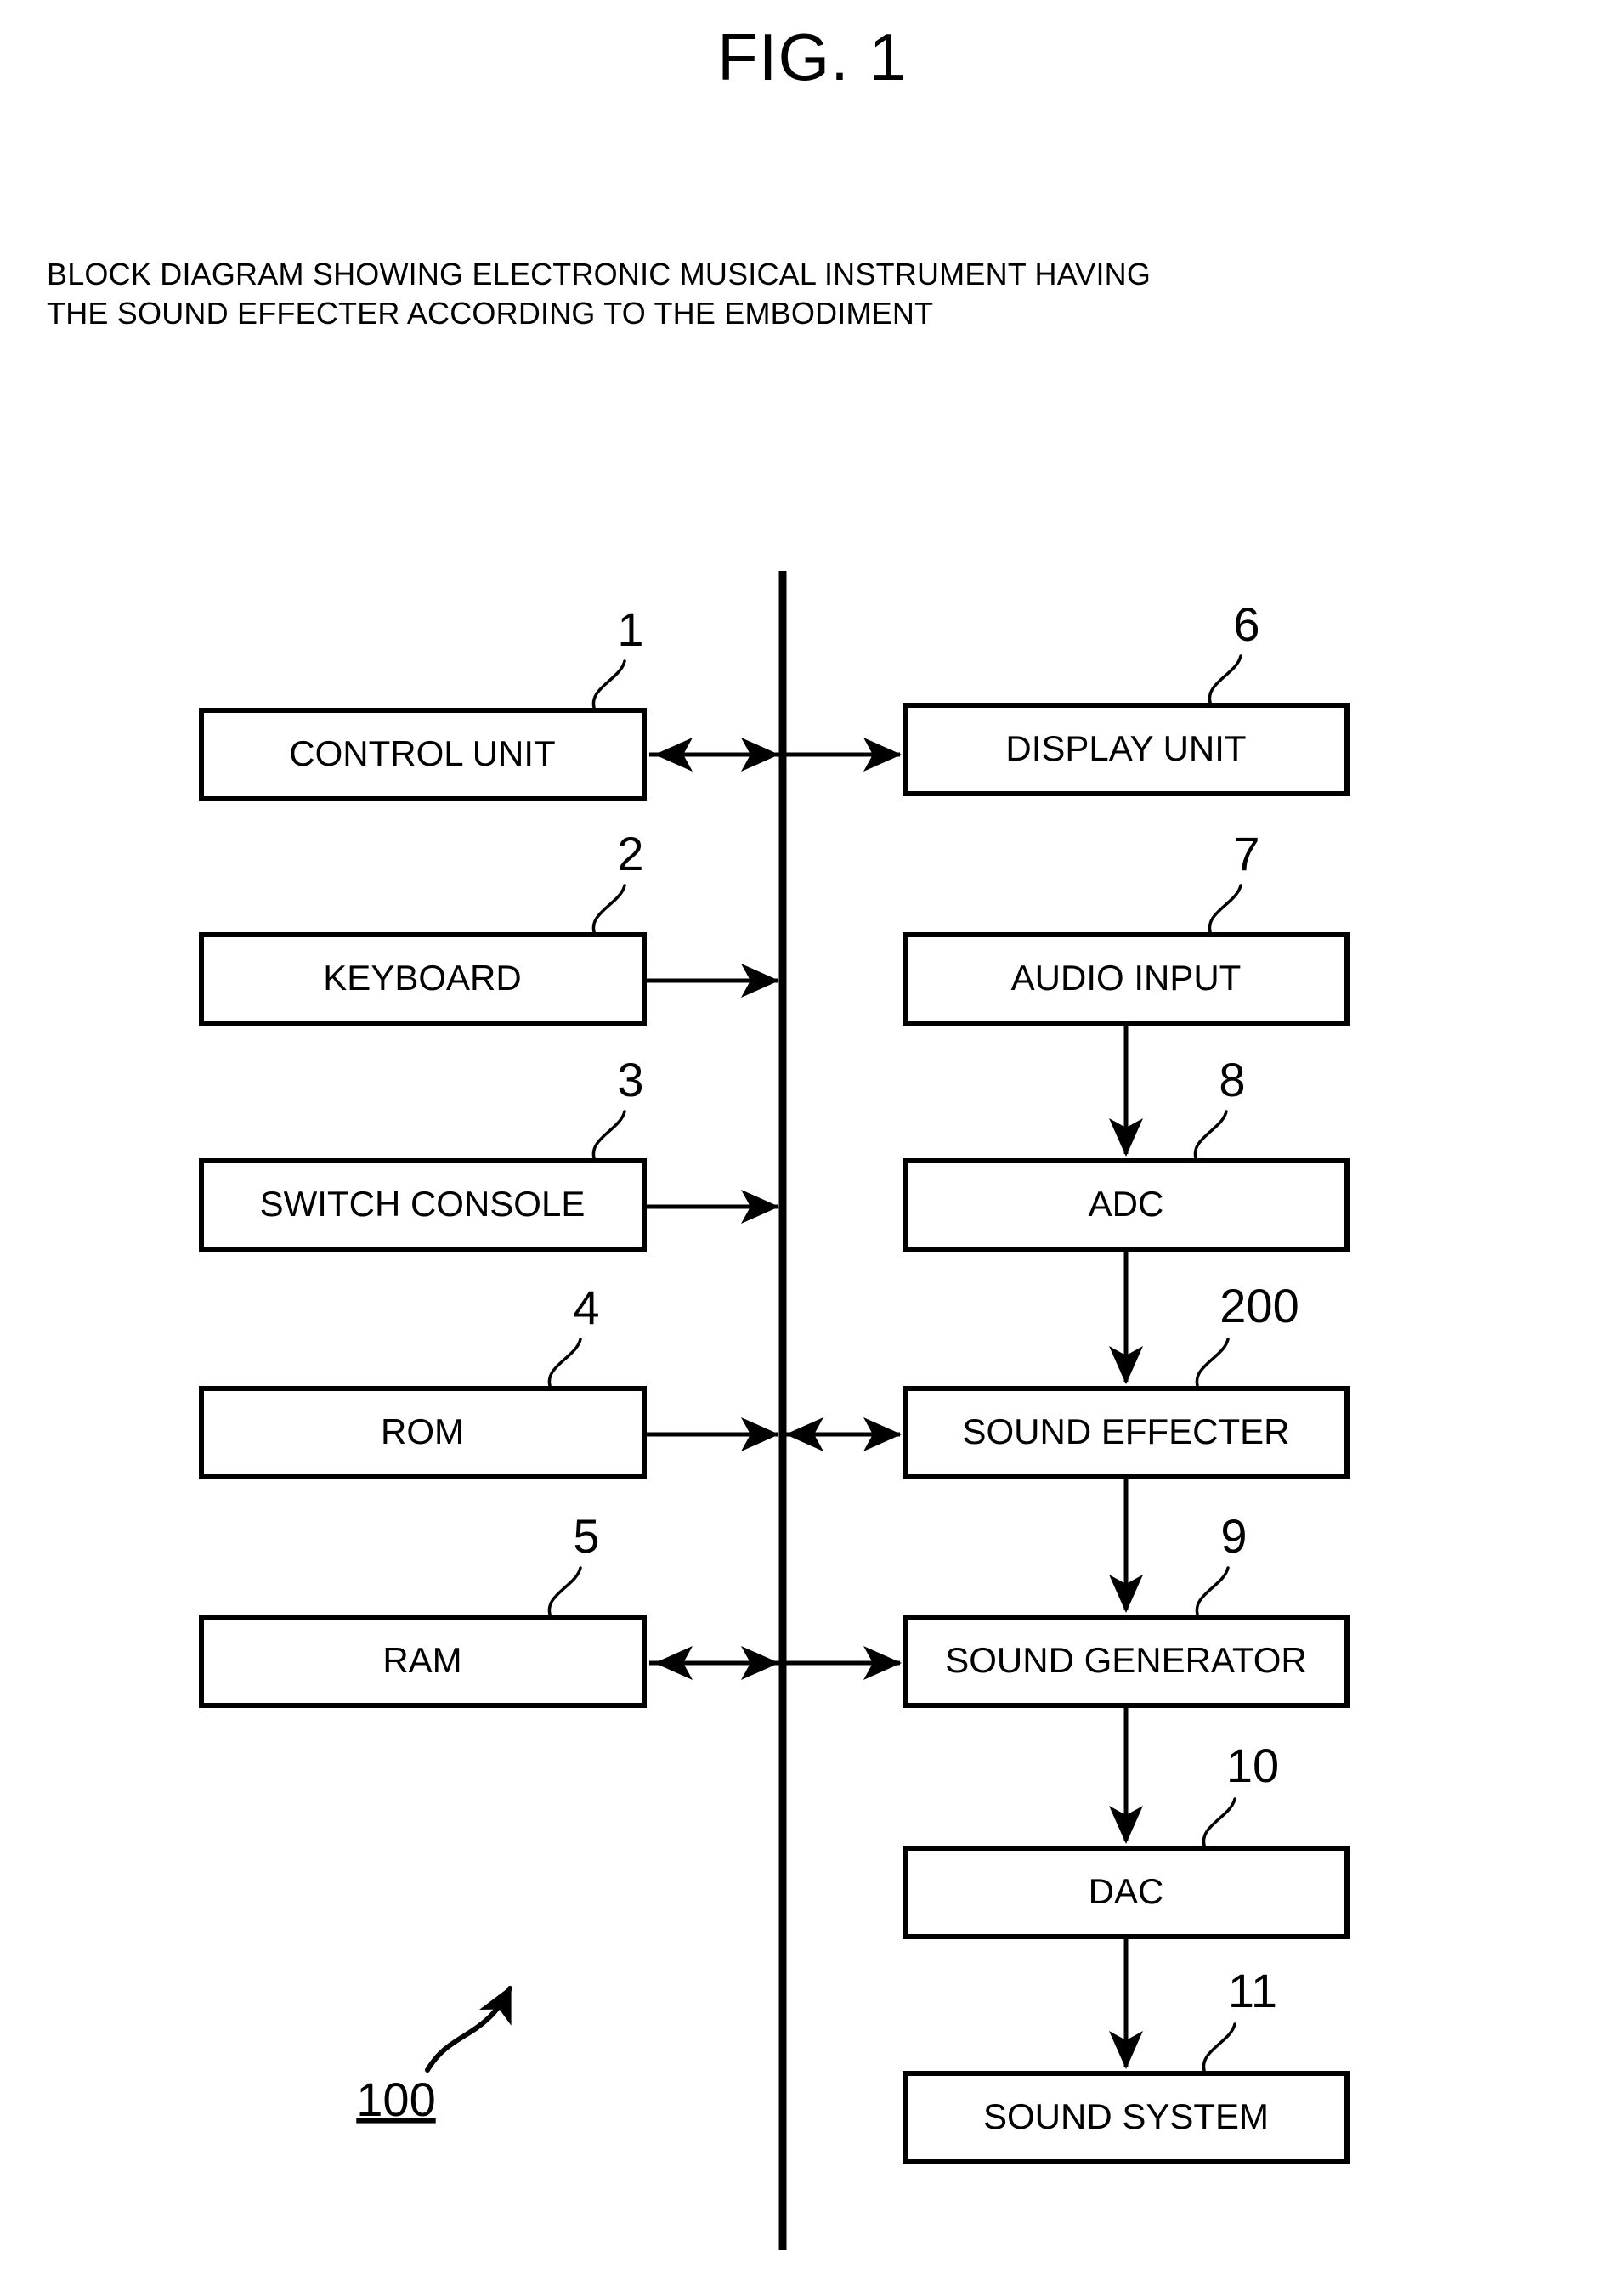 The image size is (1624, 2285). I want to click on reference-number-4: 4, so click(586, 1307).